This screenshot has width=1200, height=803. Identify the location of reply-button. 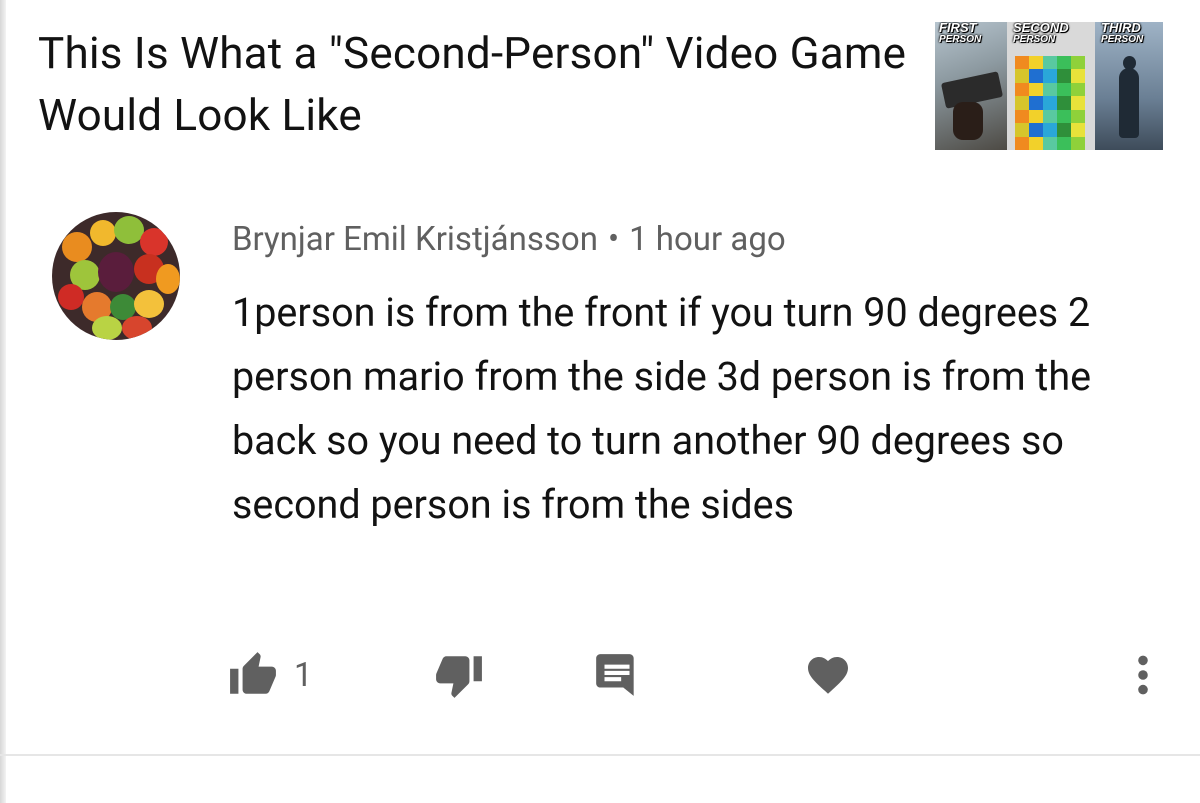
(617, 675).